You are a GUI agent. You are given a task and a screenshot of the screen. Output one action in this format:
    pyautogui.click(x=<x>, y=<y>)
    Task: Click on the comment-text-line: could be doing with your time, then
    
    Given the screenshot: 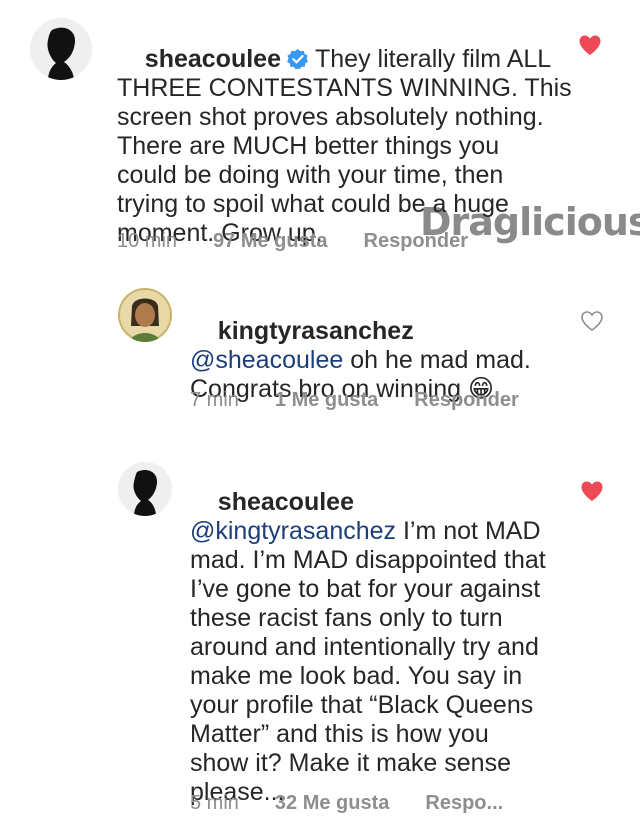 What is the action you would take?
    pyautogui.click(x=310, y=175)
    